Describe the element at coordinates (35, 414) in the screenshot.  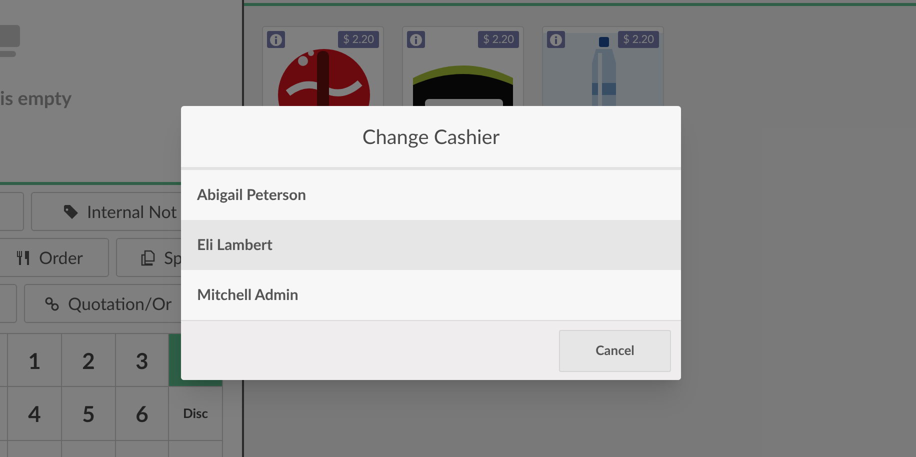
I see `number-key: 4` at that location.